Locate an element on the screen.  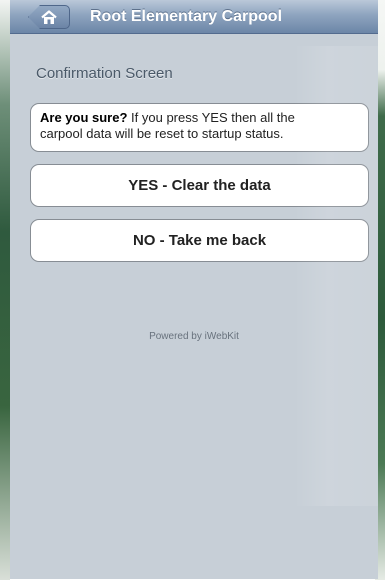
page-title: Root Elementary Carpool is located at coordinates (186, 16).